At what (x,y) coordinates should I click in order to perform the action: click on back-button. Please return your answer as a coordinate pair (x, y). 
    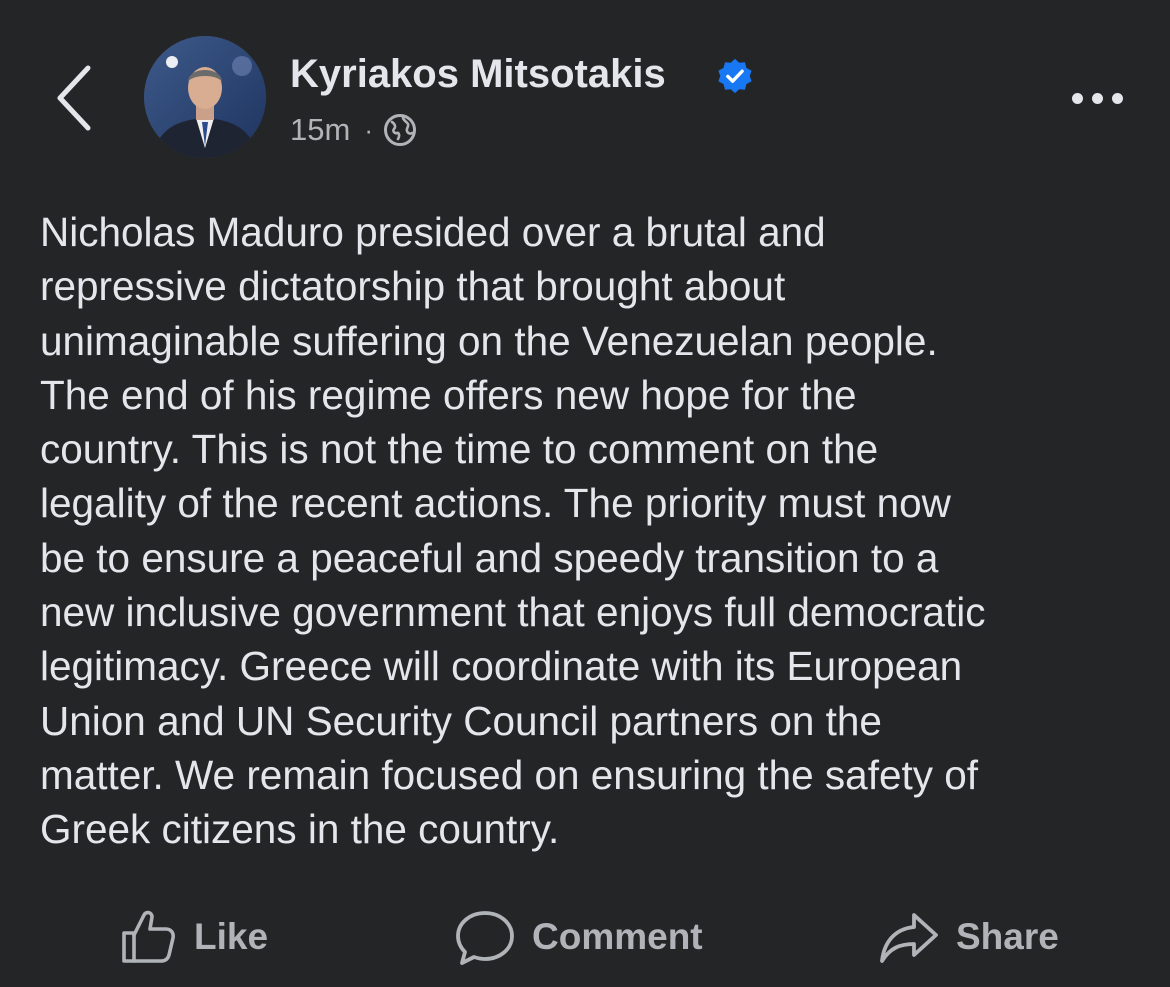
    Looking at the image, I should click on (74, 98).